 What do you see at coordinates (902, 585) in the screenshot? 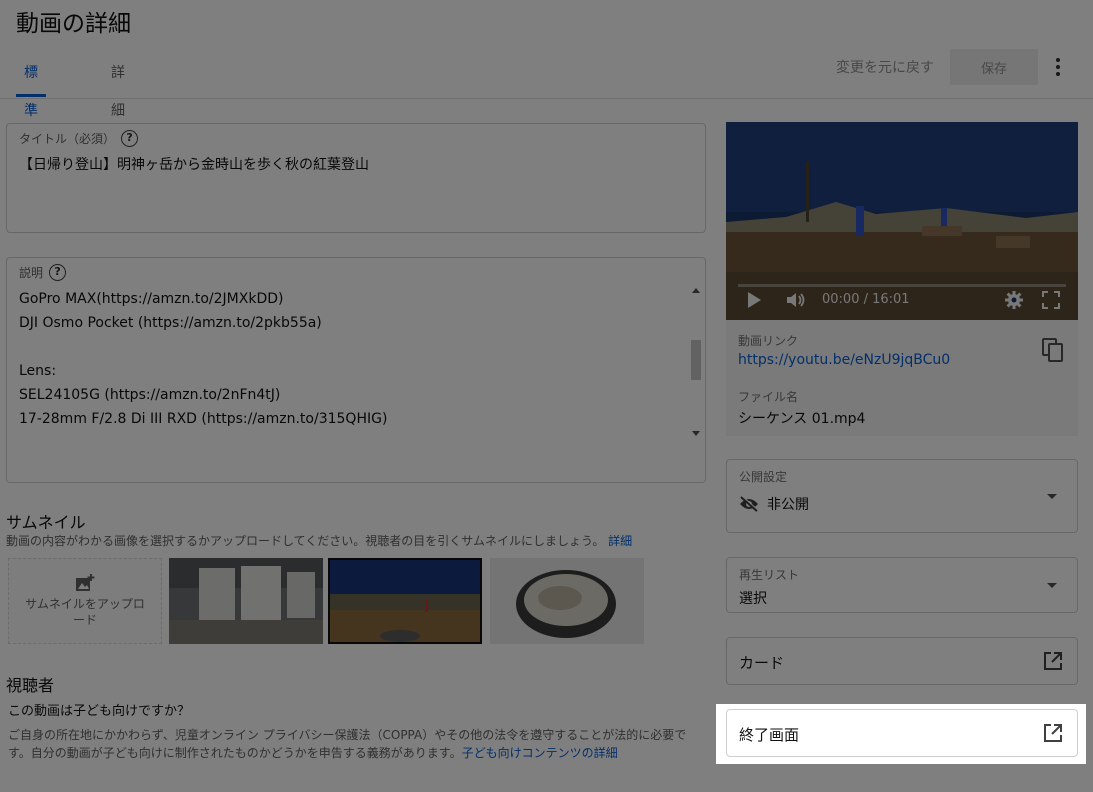
I see `playlist-select: 再生リスト 選択` at bounding box center [902, 585].